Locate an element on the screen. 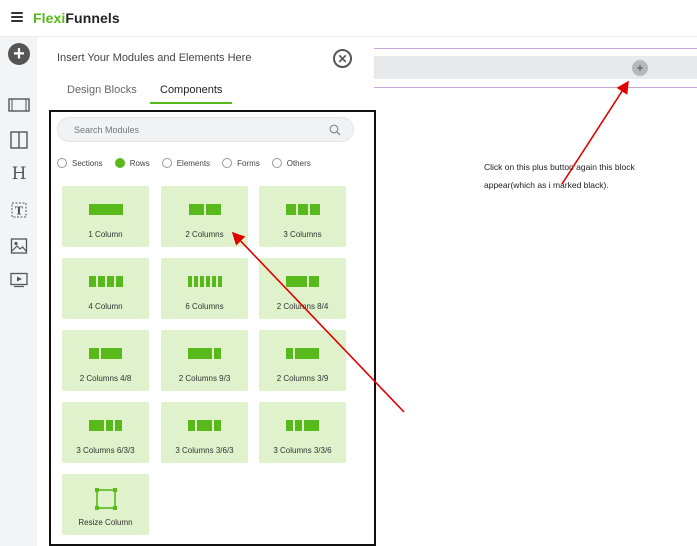 The width and height of the screenshot is (697, 546). card-4-column: 4 Column is located at coordinates (105, 288).